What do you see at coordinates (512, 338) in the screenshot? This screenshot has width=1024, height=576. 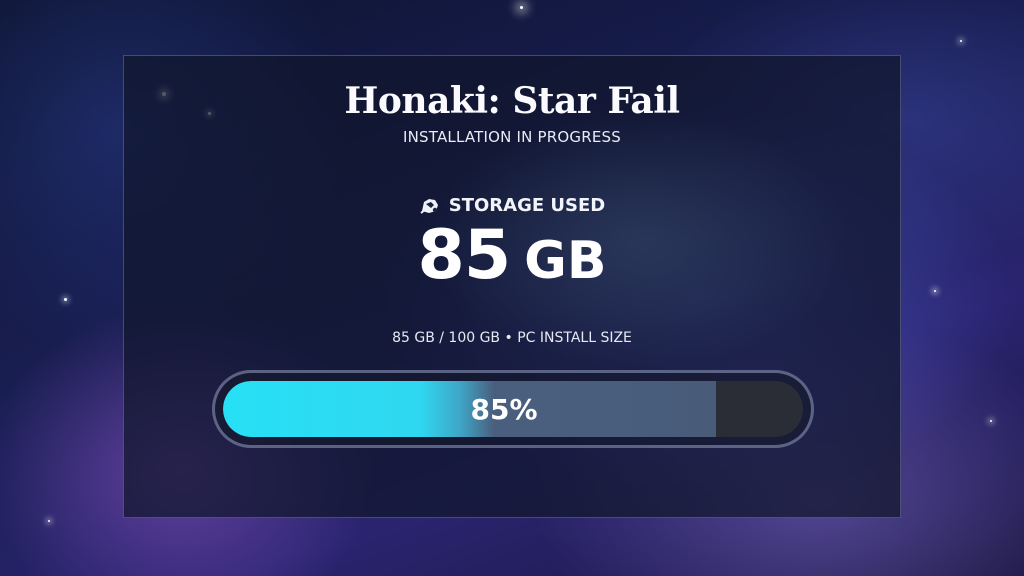 I see `storage-detail: 85 GB / 100 GB • PC INSTALL SIZE` at bounding box center [512, 338].